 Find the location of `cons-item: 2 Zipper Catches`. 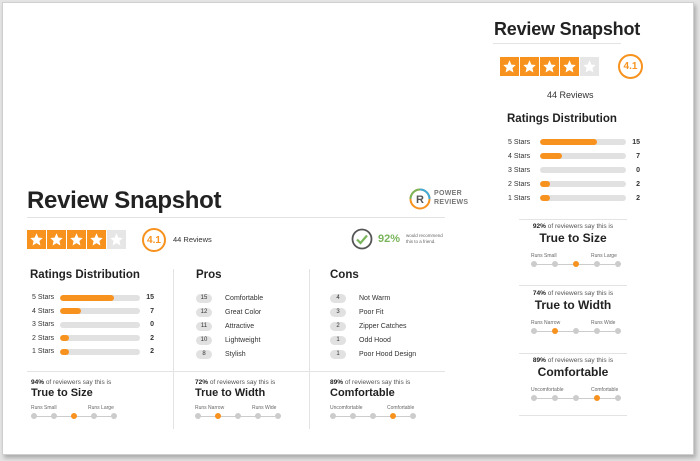

cons-item: 2 Zipper Catches is located at coordinates (387, 326).